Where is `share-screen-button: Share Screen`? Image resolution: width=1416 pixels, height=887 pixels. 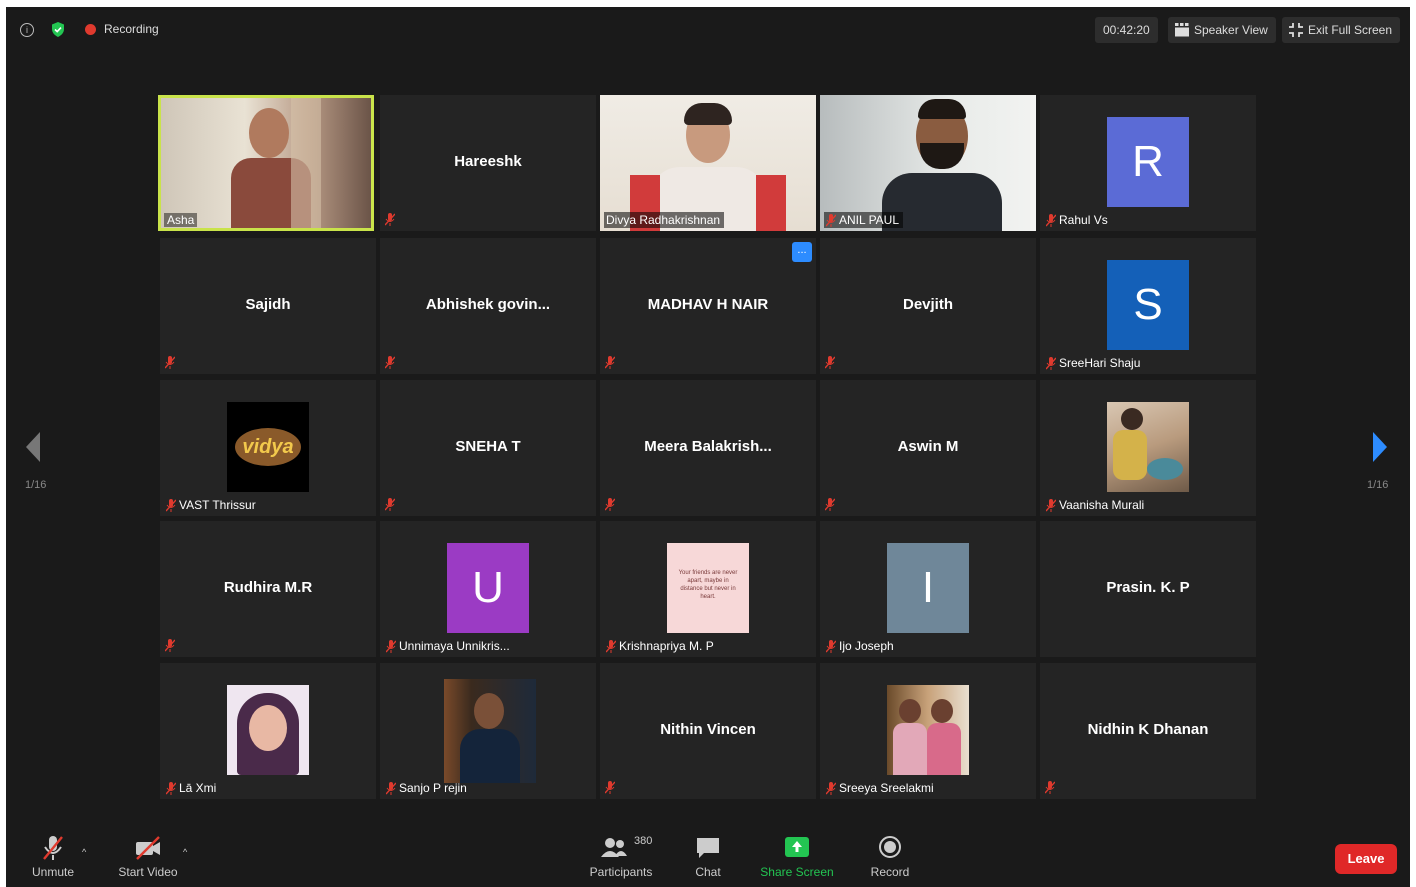
share-screen-button: Share Screen is located at coordinates (797, 857).